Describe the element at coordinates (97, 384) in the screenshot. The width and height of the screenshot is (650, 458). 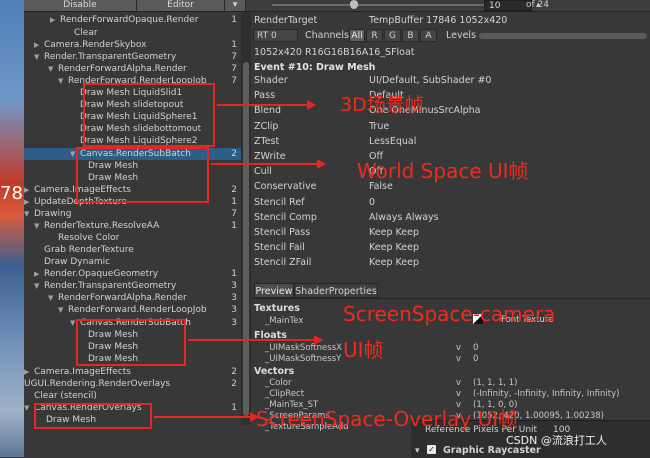
I see `tree-row-label: UGUI.Rendering.RenderOverlays` at that location.